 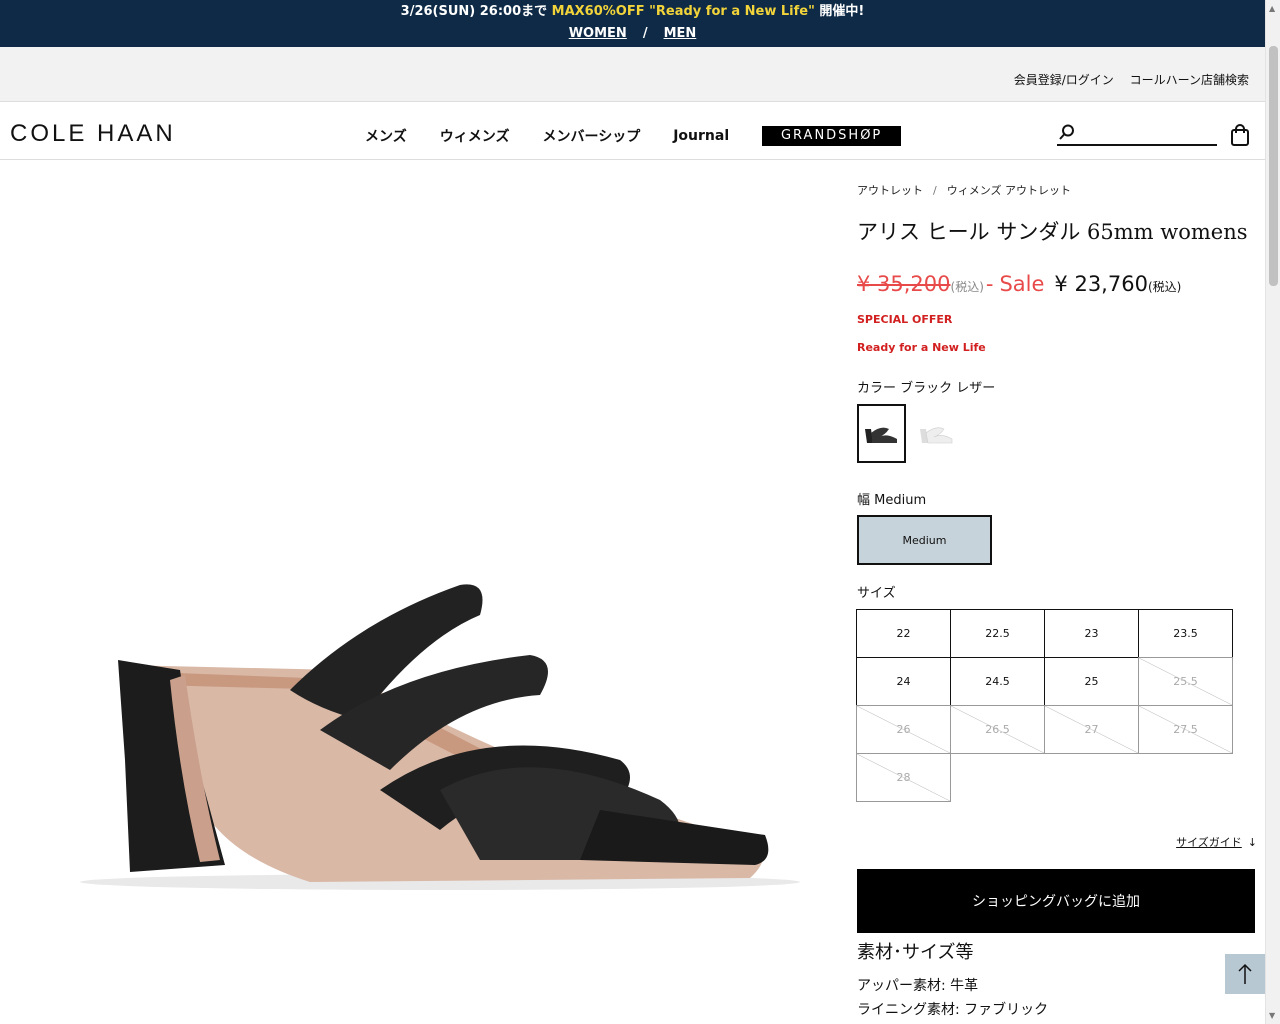 What do you see at coordinates (904, 284) in the screenshot?
I see `original-price: ¥ 35,200` at bounding box center [904, 284].